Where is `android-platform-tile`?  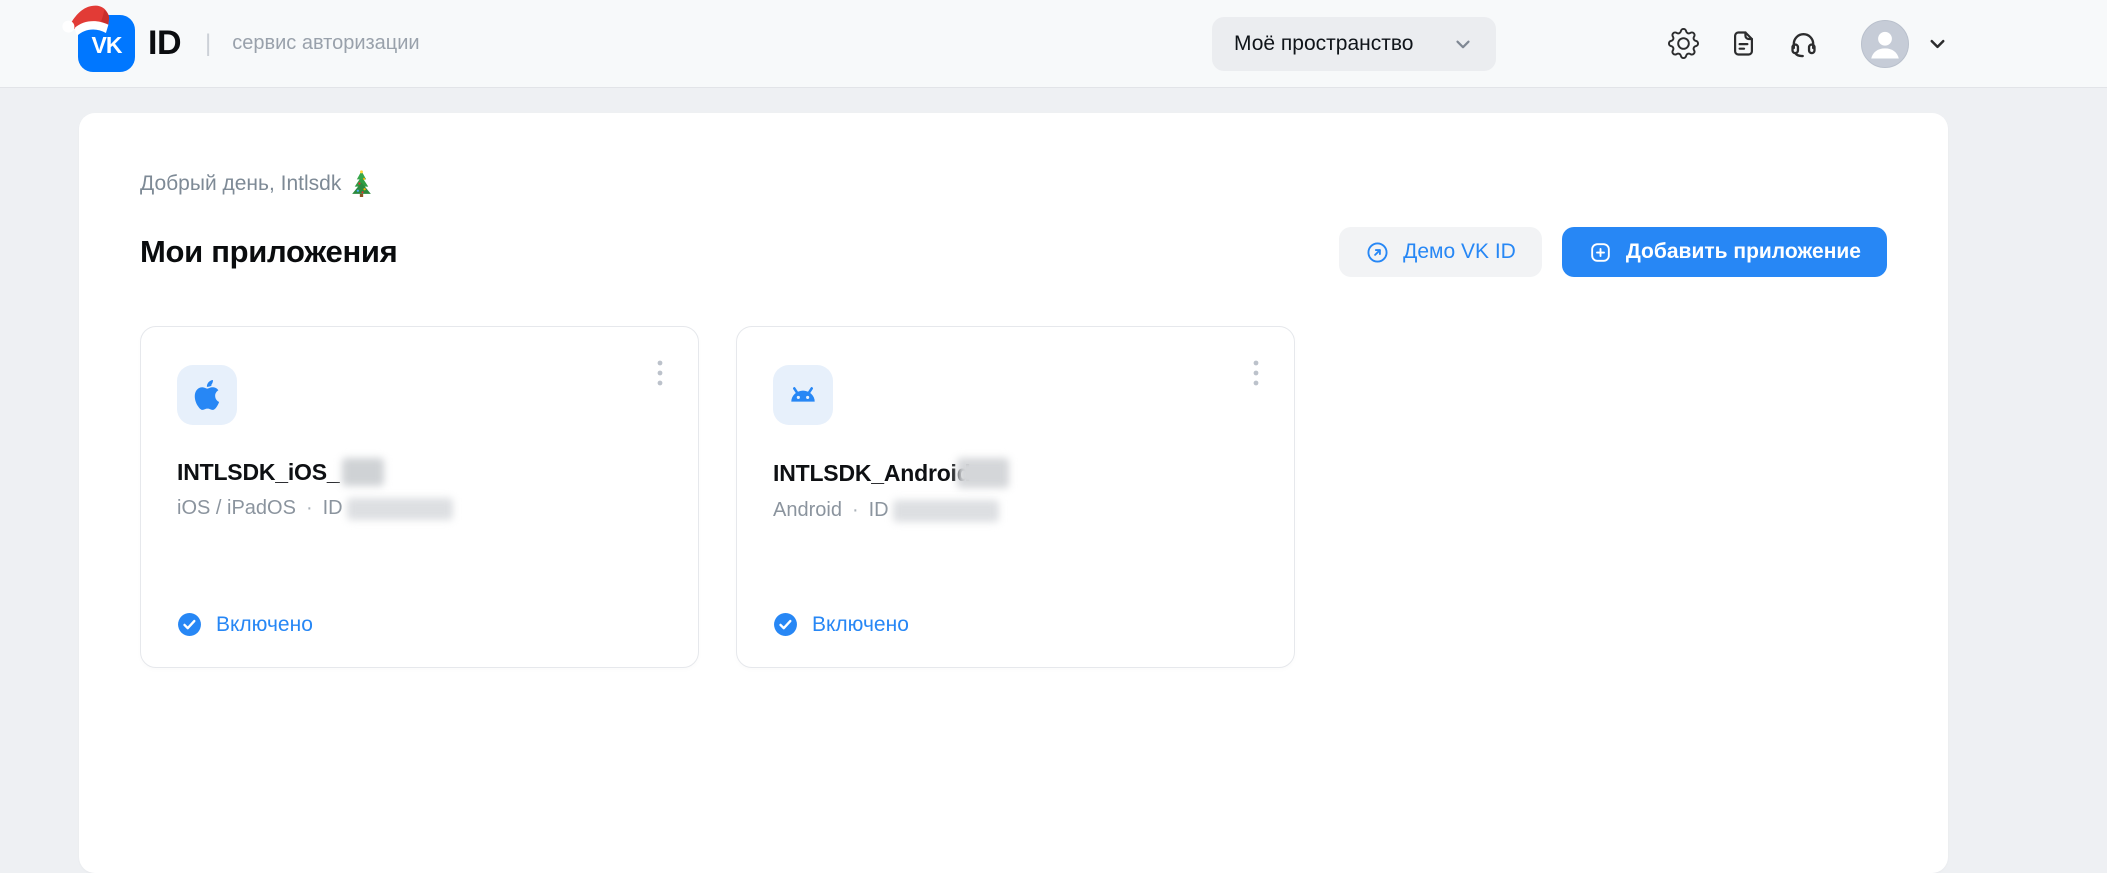
android-platform-tile is located at coordinates (803, 395).